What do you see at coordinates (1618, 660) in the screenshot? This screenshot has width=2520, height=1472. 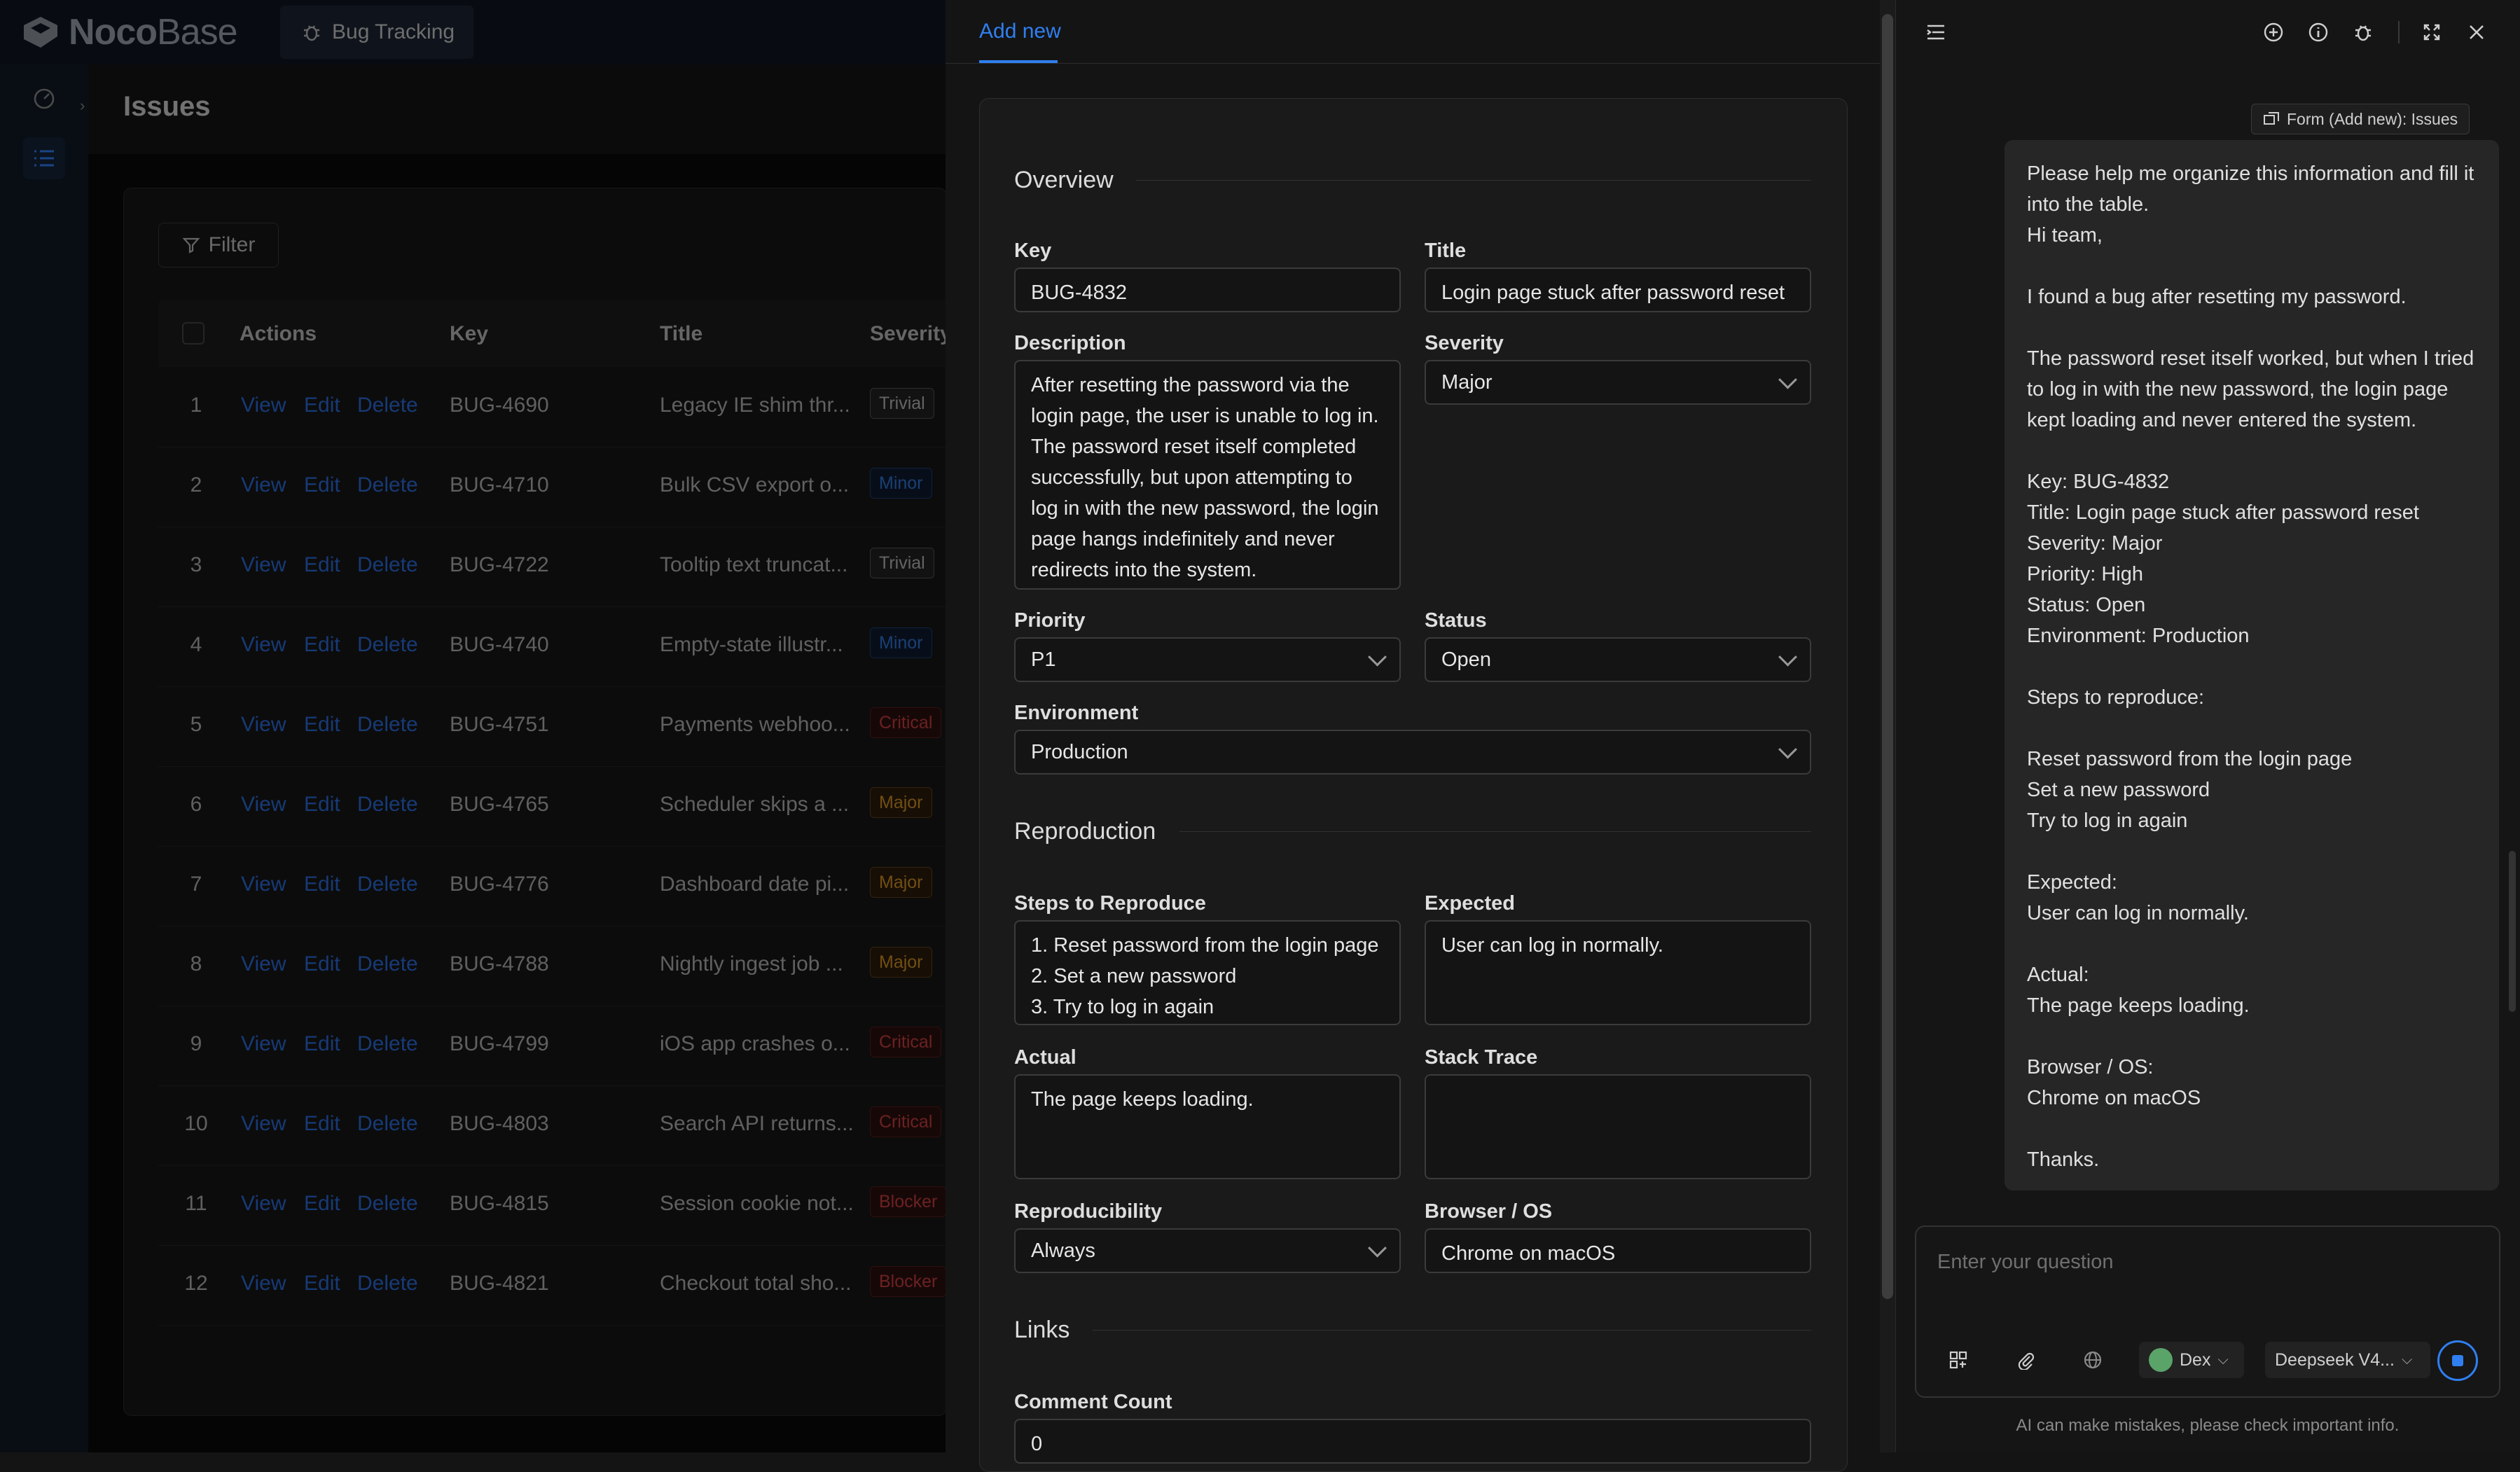 I see `status-select: Open` at bounding box center [1618, 660].